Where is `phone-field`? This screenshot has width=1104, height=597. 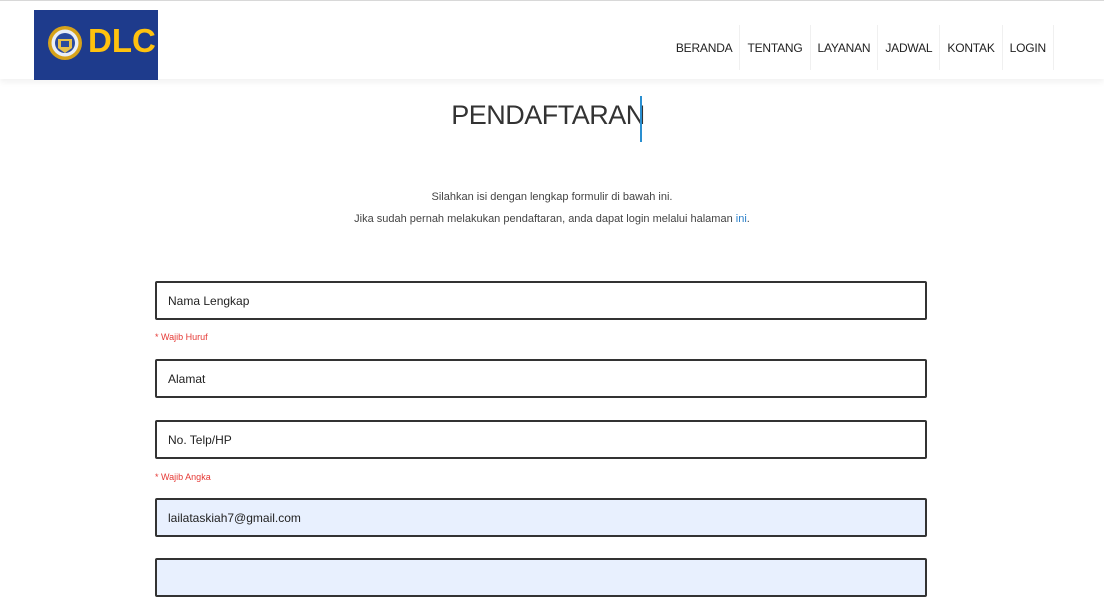
phone-field is located at coordinates (541, 439).